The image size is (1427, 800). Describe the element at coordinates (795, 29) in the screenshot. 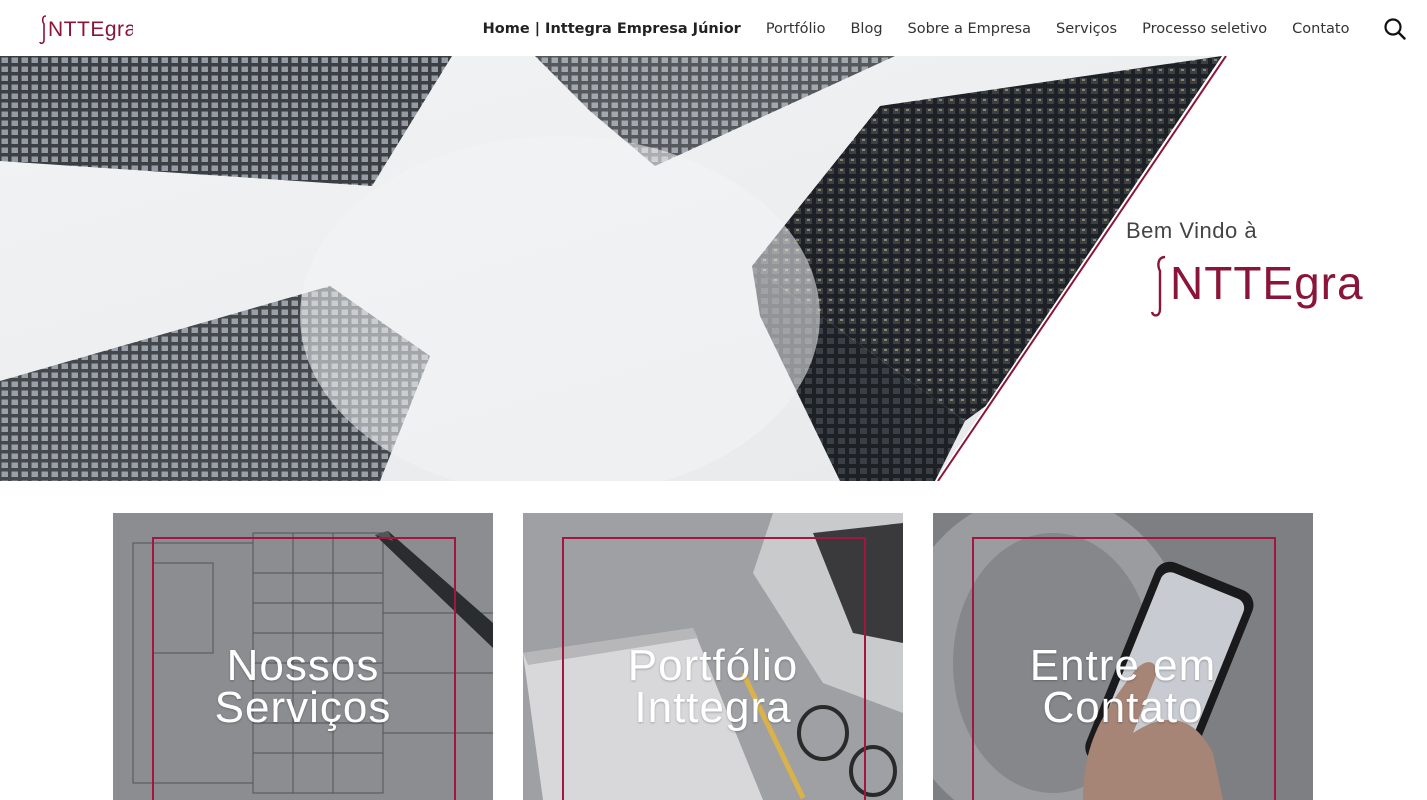

I see `nav-portfolio: Portfólio` at that location.